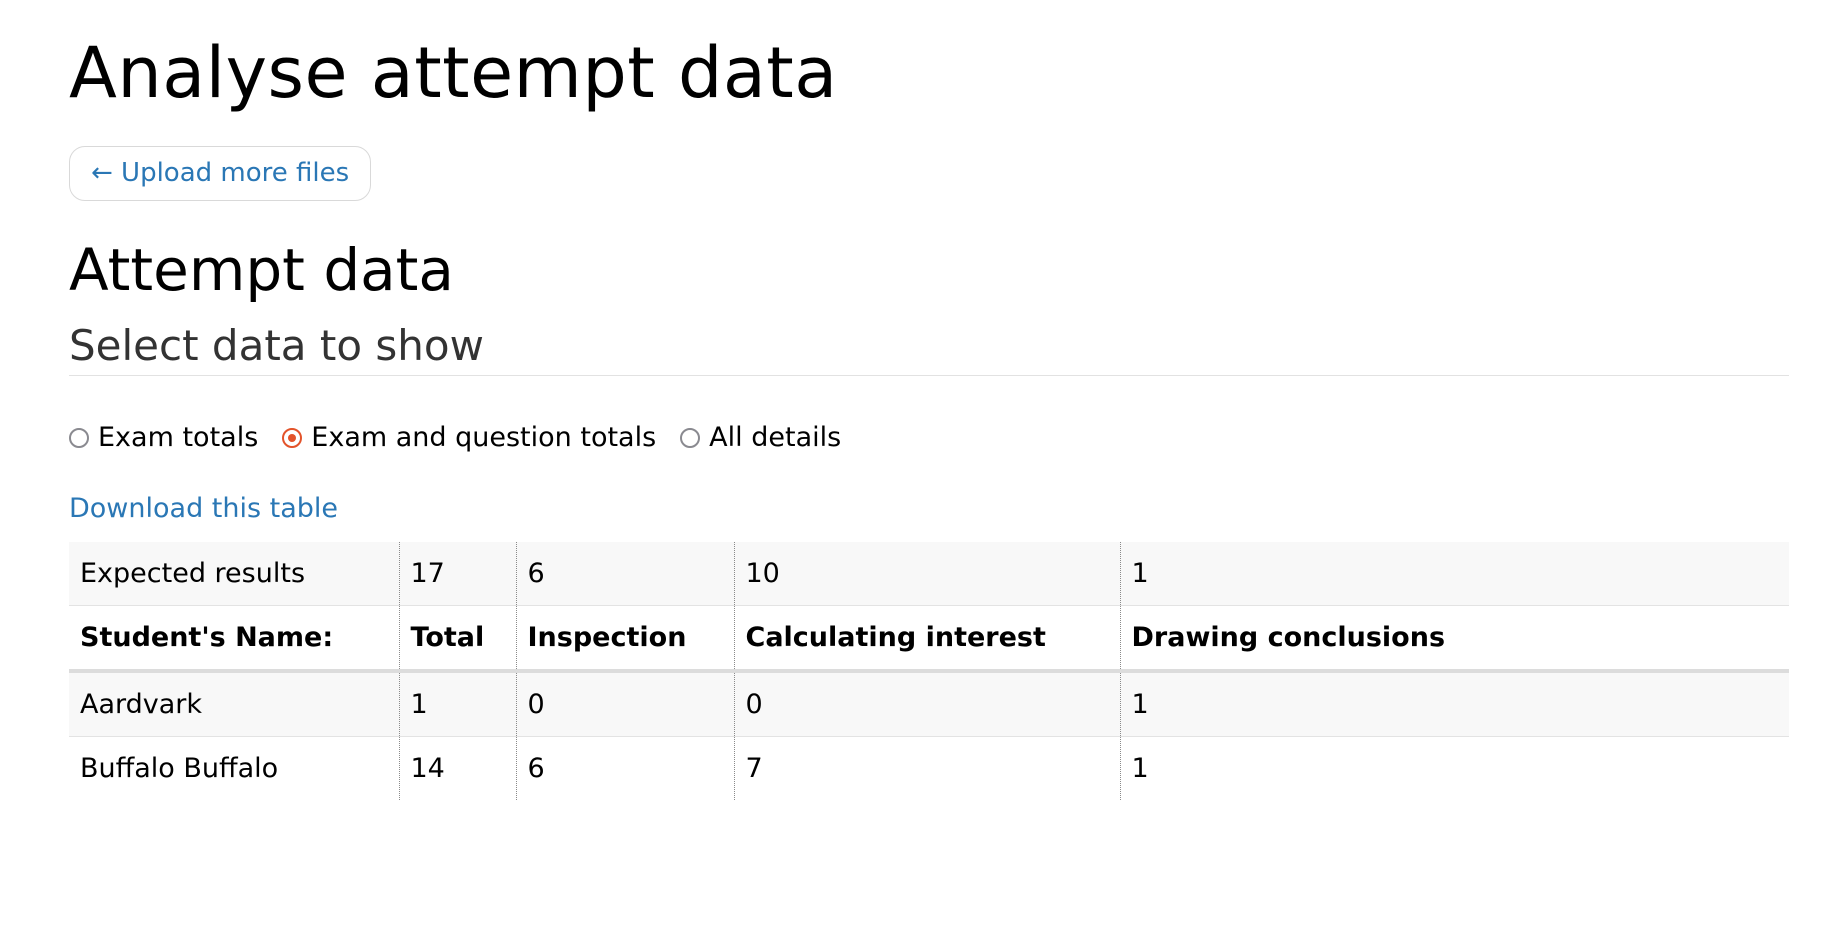 Image resolution: width=1846 pixels, height=939 pixels. I want to click on section-title: Attempt data, so click(261, 270).